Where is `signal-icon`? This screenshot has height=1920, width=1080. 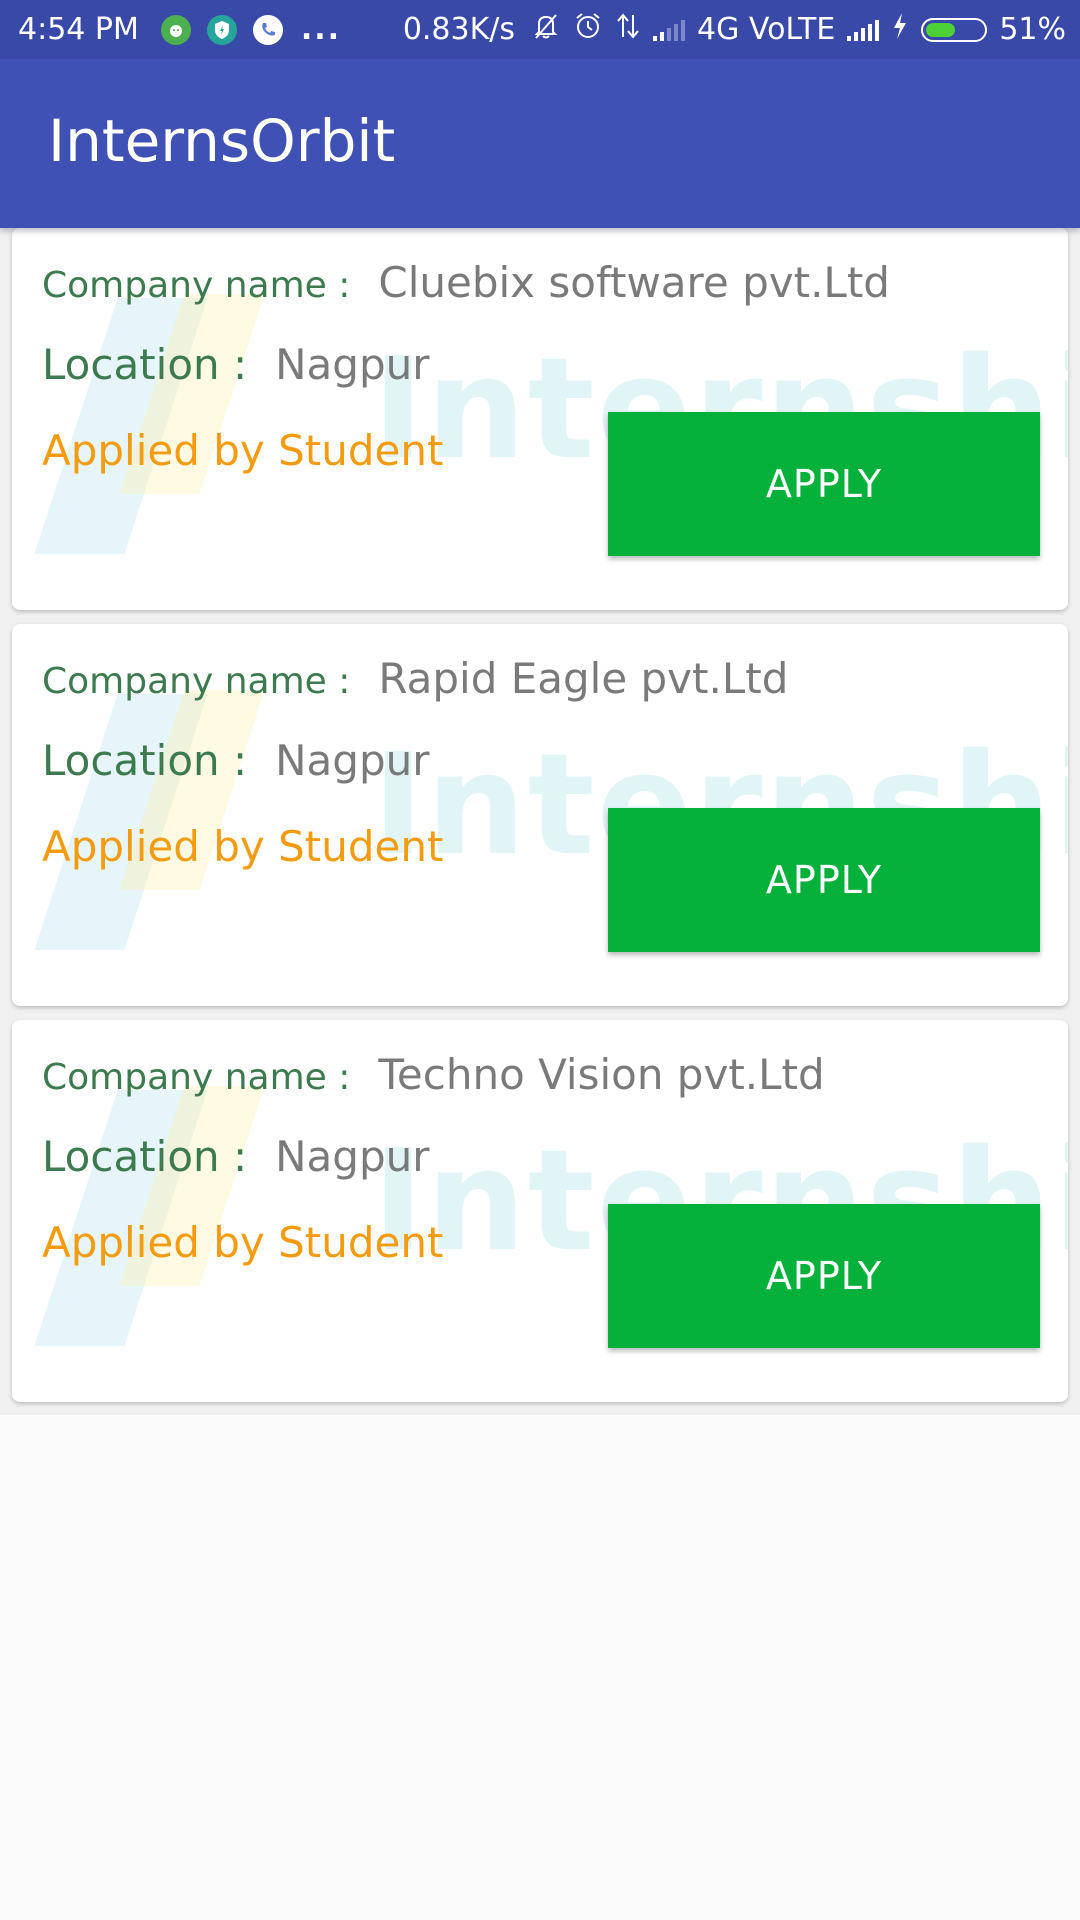
signal-icon is located at coordinates (863, 30).